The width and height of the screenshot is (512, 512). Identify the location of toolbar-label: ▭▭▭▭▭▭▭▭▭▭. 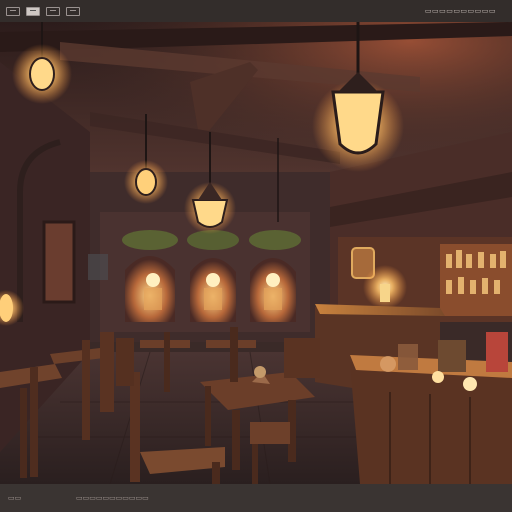
(460, 11).